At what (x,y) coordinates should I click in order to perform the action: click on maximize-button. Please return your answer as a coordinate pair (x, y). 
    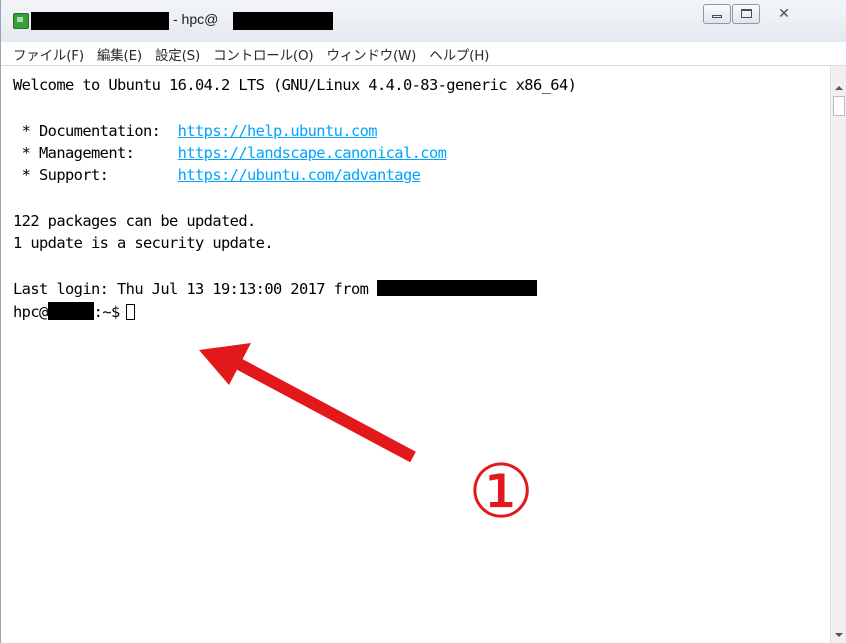
    Looking at the image, I should click on (746, 14).